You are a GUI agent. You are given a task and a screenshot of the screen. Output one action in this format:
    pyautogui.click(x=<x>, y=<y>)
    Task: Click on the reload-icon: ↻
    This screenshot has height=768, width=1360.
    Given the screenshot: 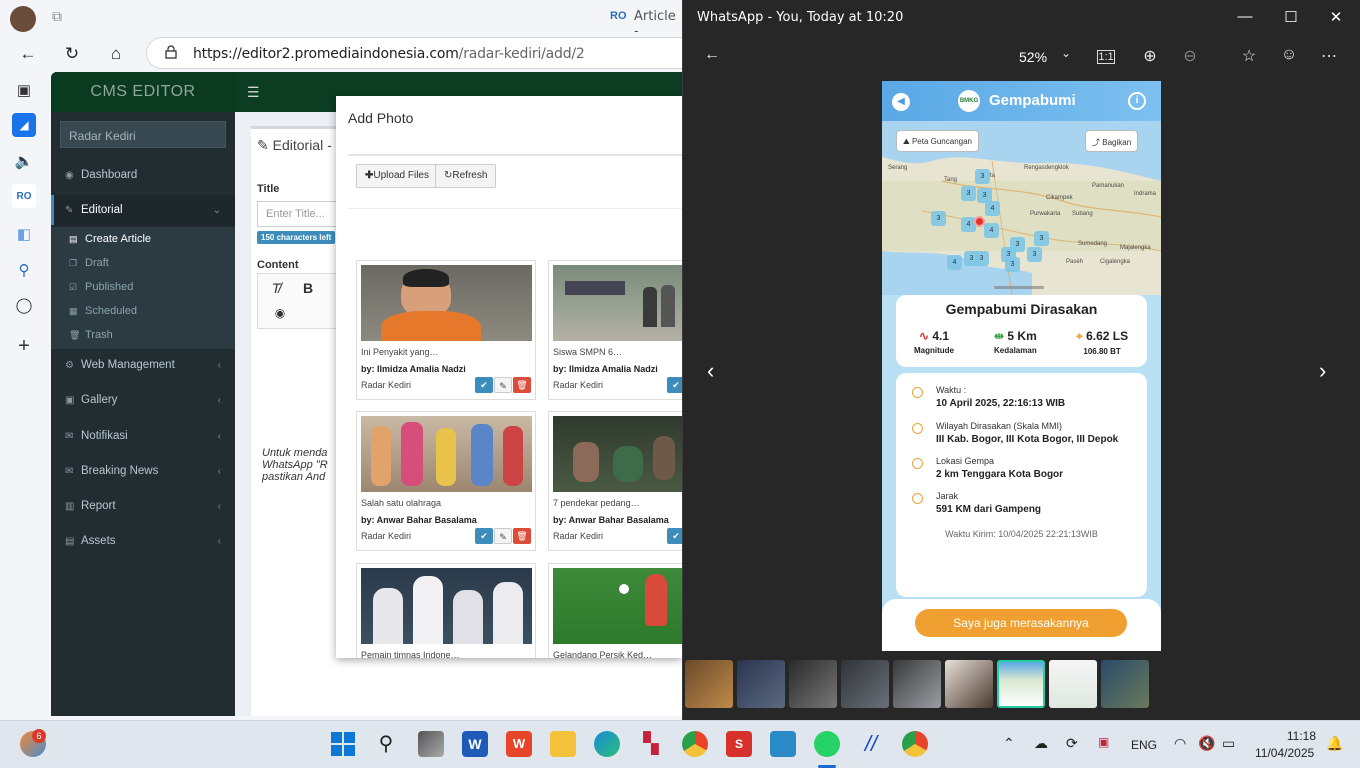 What is the action you would take?
    pyautogui.click(x=72, y=54)
    